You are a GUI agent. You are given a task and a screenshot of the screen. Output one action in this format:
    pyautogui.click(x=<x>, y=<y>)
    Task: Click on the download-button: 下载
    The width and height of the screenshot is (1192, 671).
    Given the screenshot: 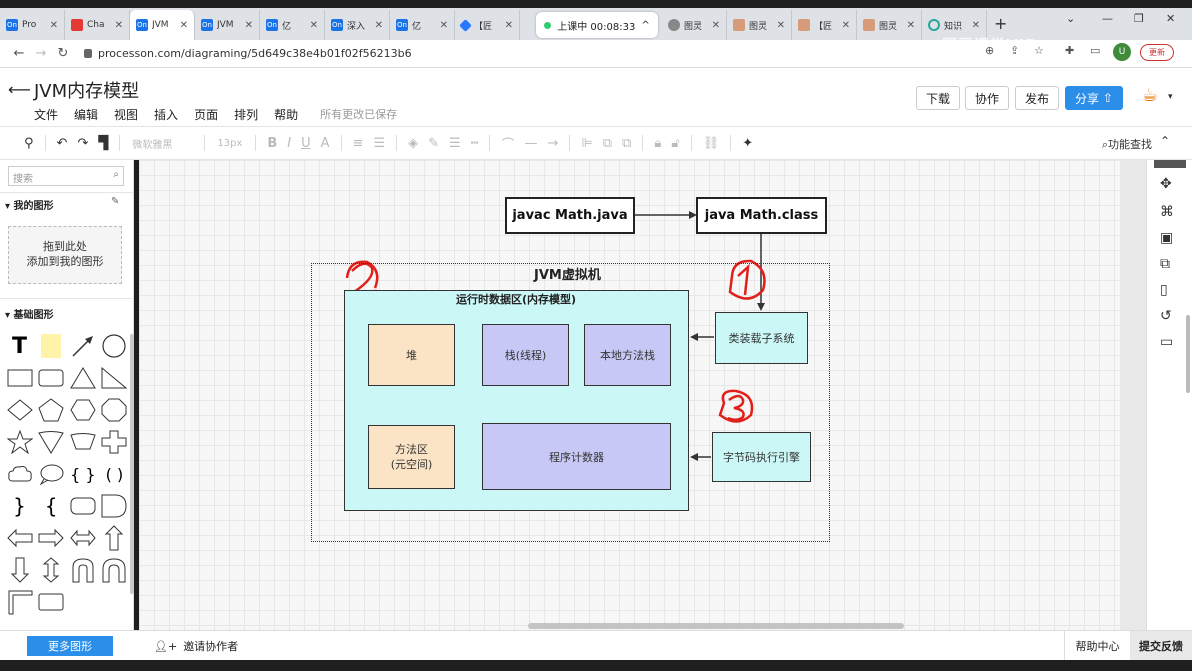 What is the action you would take?
    pyautogui.click(x=938, y=98)
    